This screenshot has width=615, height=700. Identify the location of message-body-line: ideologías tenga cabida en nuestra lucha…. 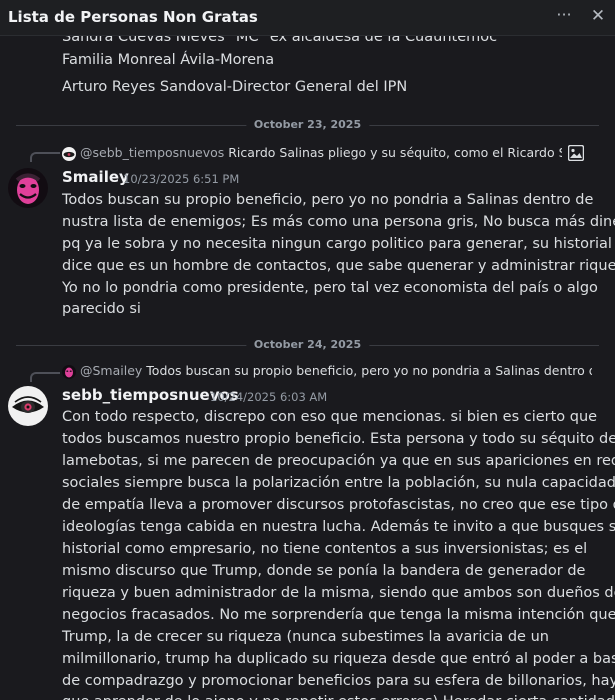
(338, 527).